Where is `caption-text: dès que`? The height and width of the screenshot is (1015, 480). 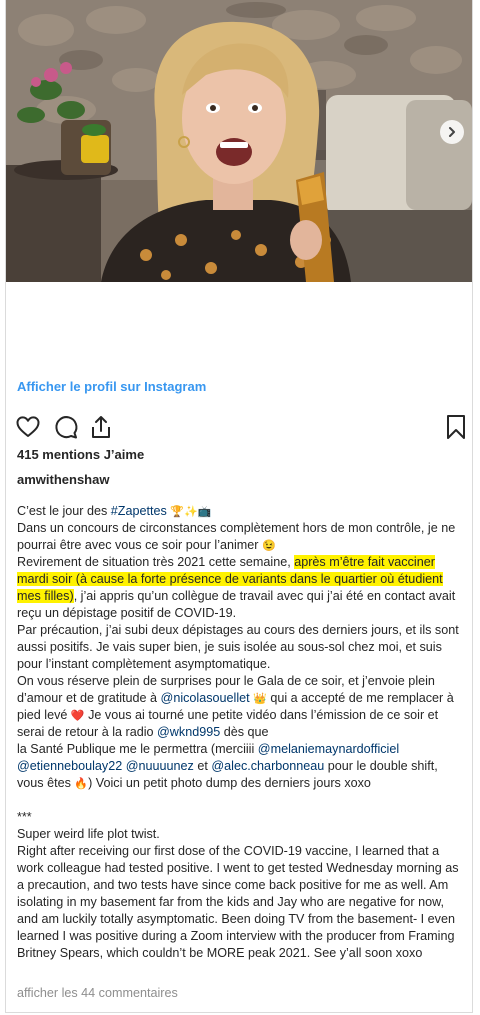 caption-text: dès que is located at coordinates (244, 732).